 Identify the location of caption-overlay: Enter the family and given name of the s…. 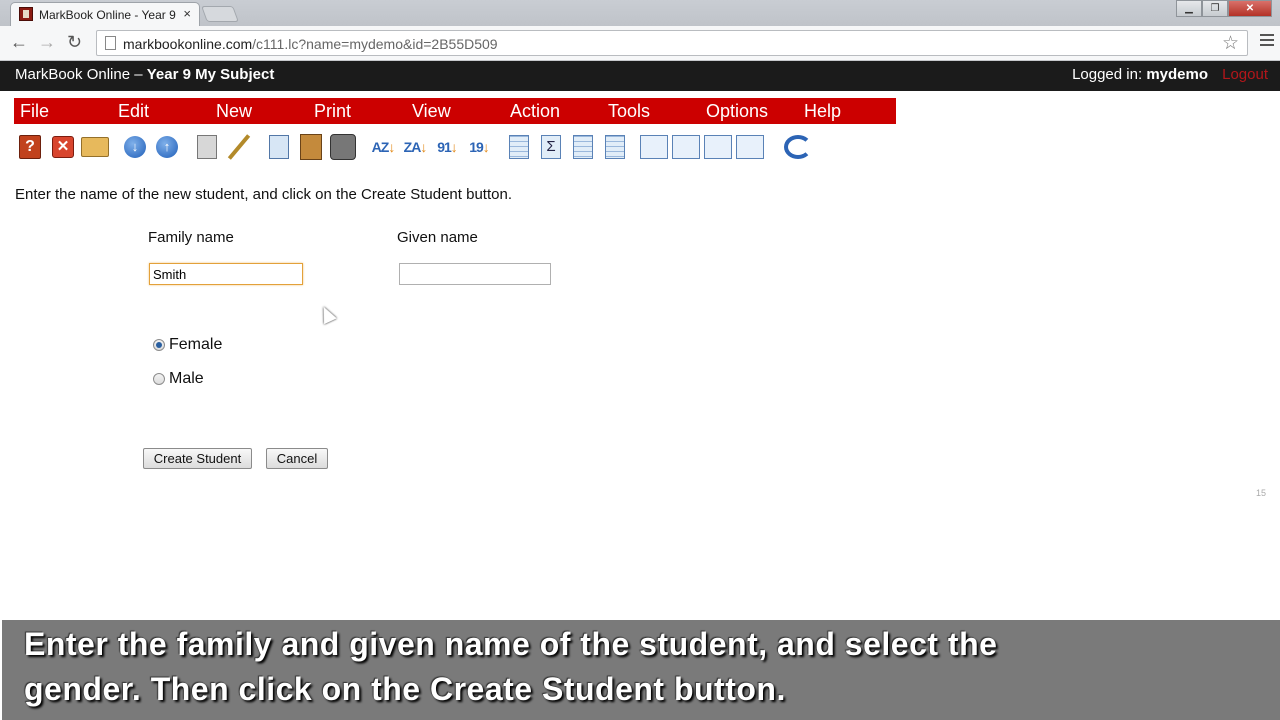
(641, 670).